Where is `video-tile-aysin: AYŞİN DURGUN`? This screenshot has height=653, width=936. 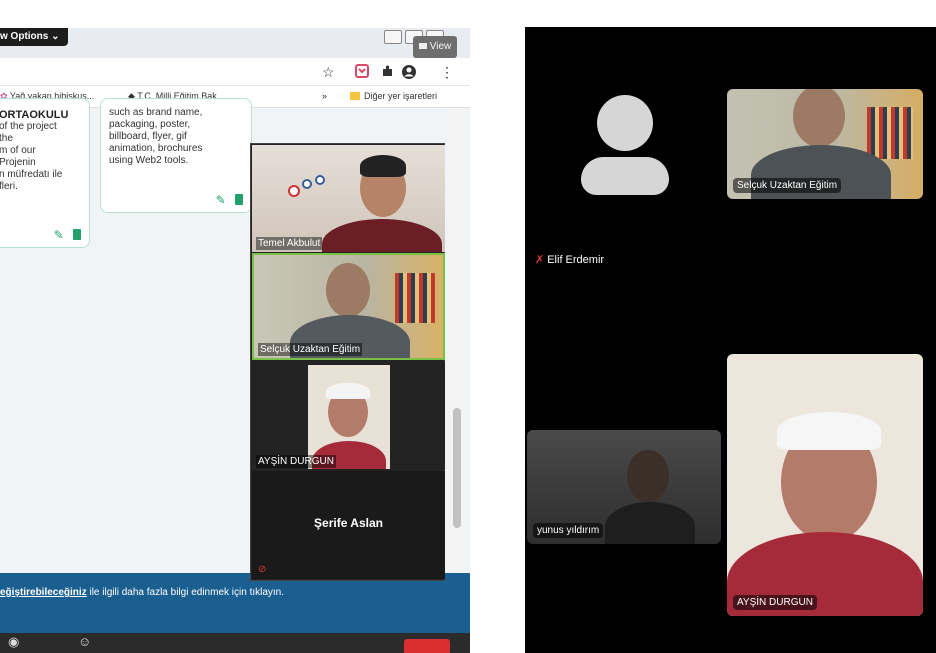 video-tile-aysin: AYŞİN DURGUN is located at coordinates (348, 415).